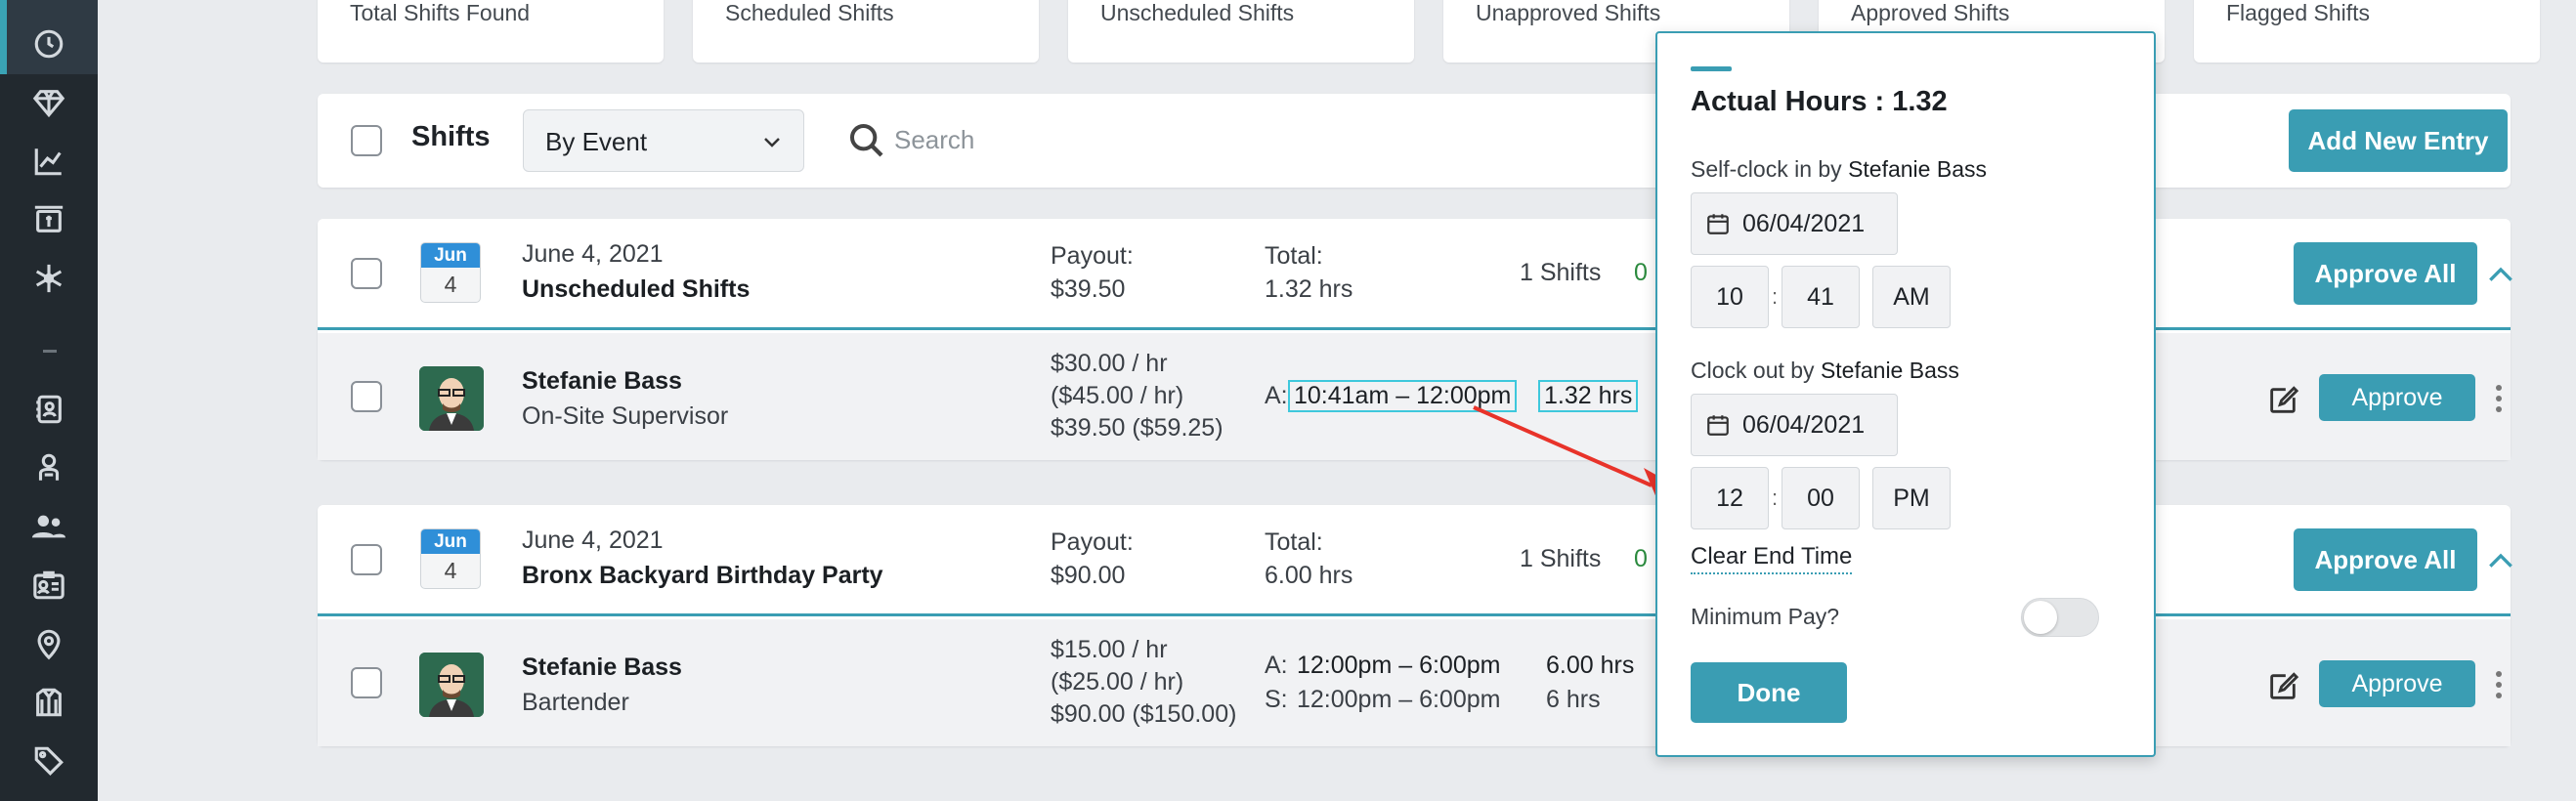  I want to click on toggle-knob, so click(2040, 617).